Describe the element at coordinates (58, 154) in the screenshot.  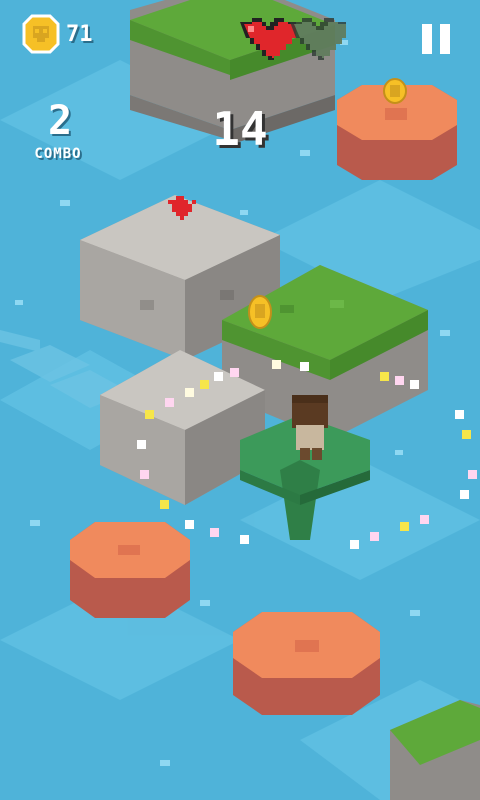
I see `combo-label: COMBO` at that location.